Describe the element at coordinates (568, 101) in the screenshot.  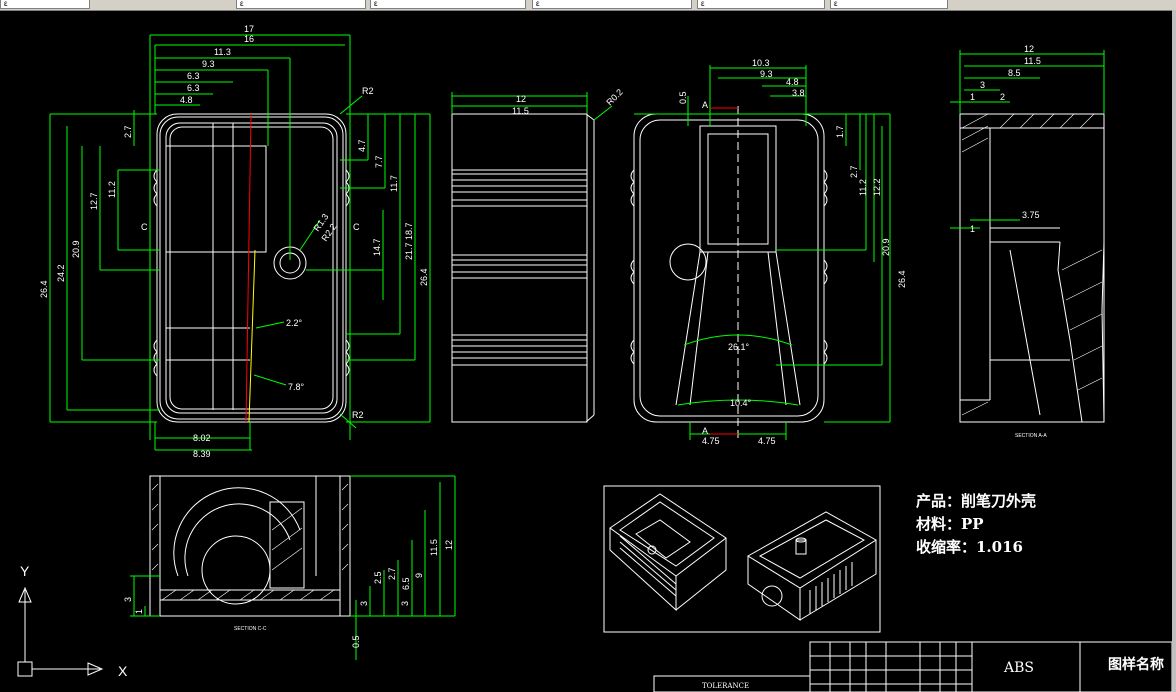
I see `side-view-labels: 12 11.5 R0.2` at that location.